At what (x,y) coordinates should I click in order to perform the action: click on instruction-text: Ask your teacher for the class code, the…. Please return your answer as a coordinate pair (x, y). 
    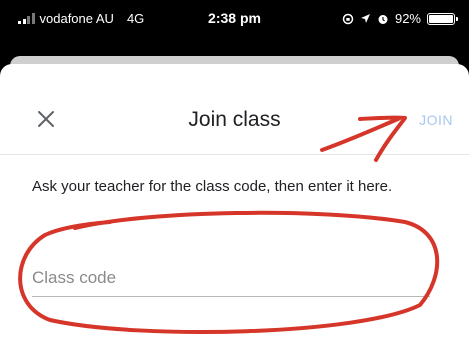
    Looking at the image, I should click on (212, 186).